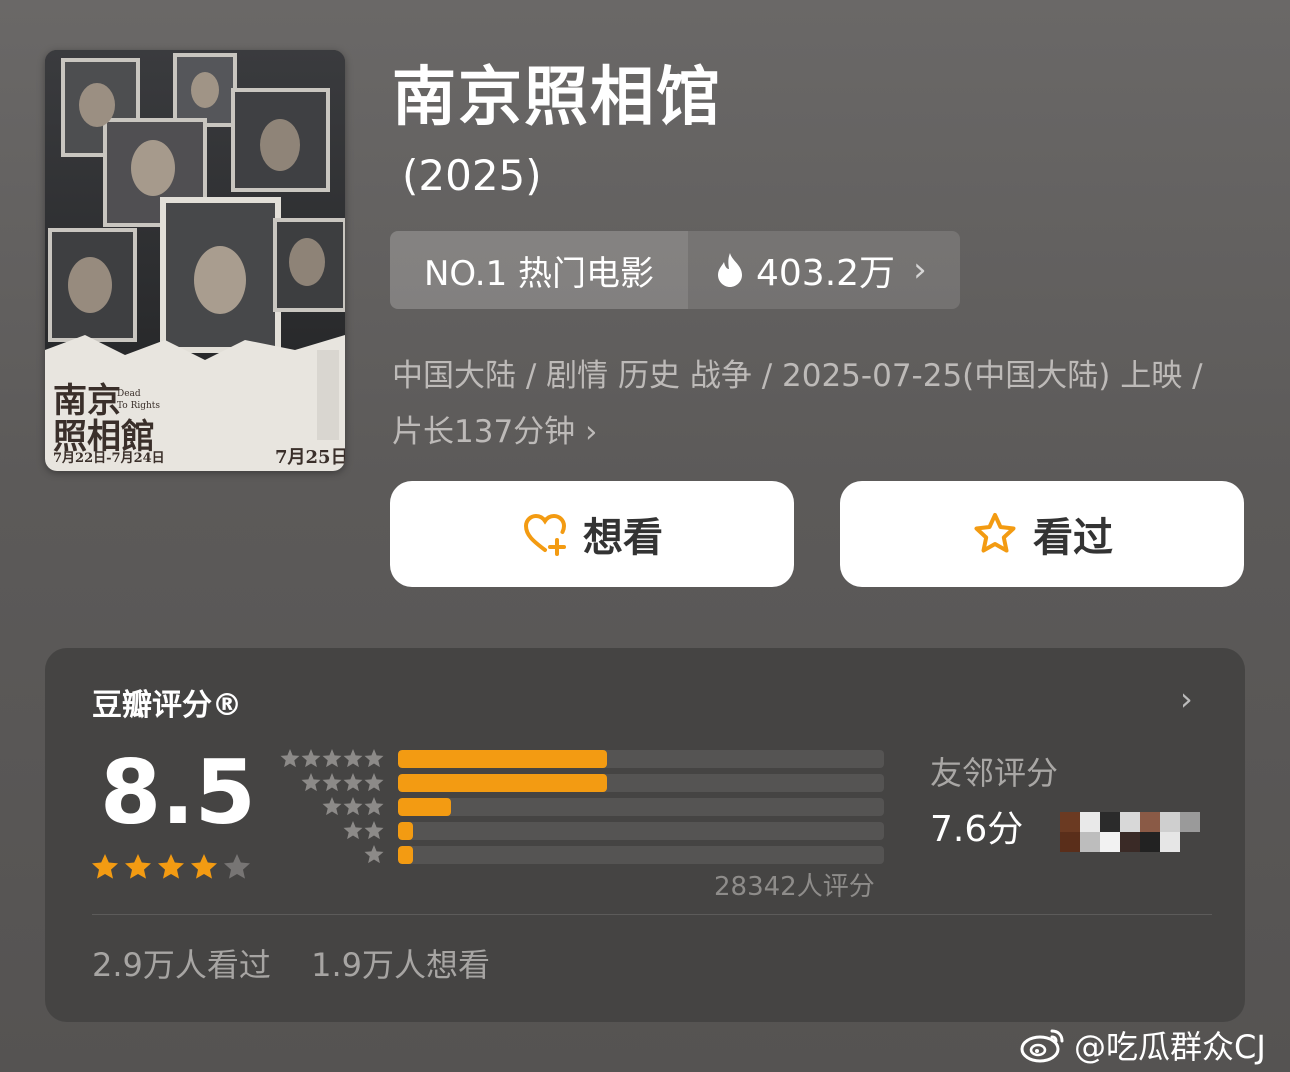  I want to click on watched-label: 看过, so click(1073, 538).